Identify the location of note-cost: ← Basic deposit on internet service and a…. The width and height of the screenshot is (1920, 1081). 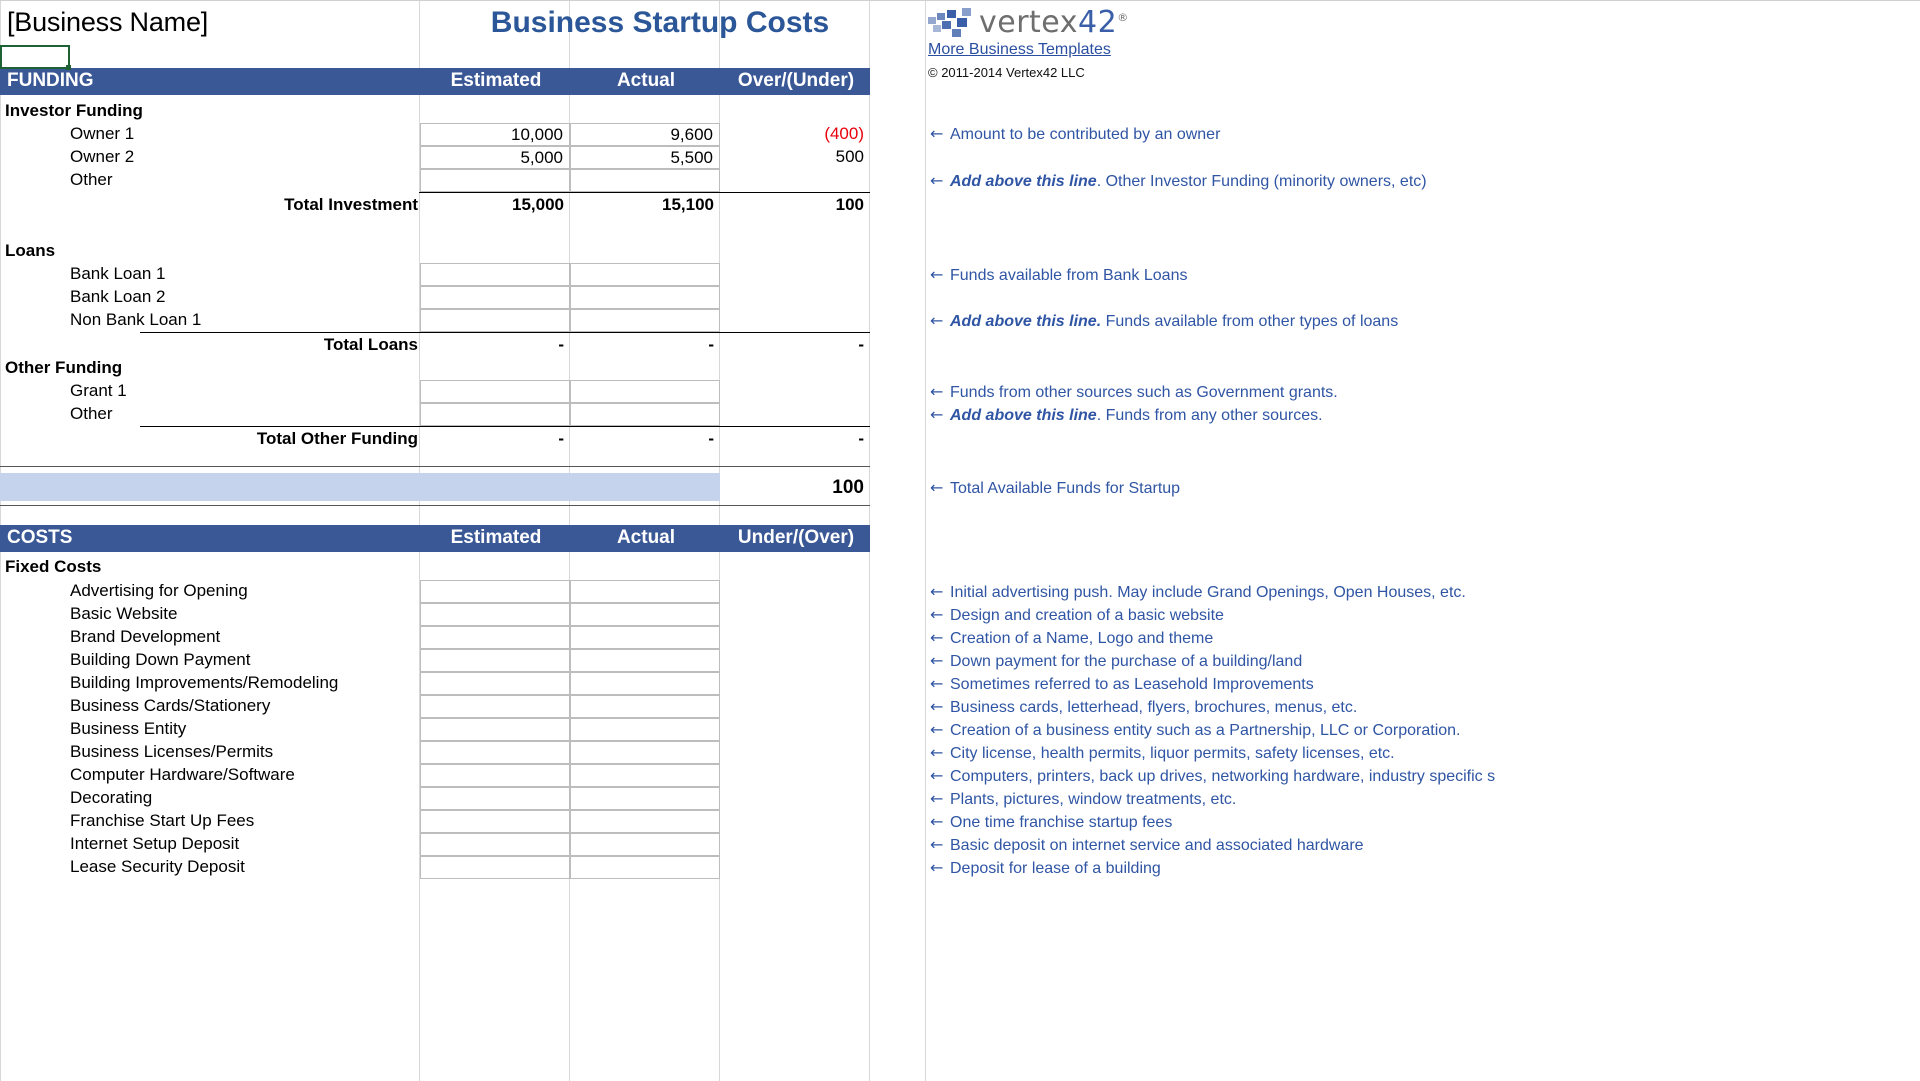
(1147, 845).